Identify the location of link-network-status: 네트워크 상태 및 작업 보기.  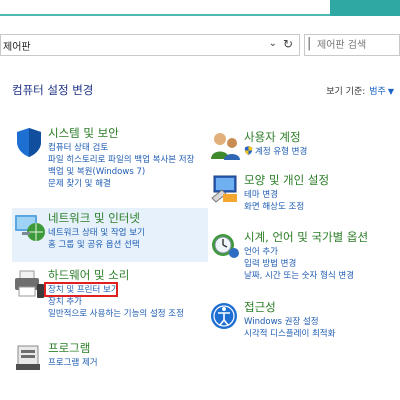
(96, 233).